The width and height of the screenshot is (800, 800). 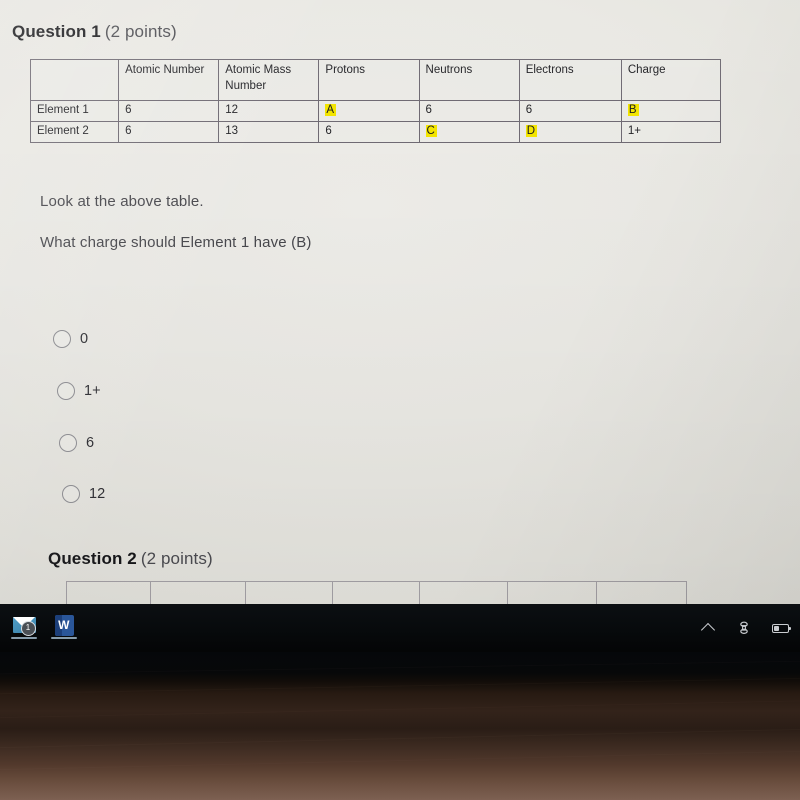 What do you see at coordinates (56, 31) in the screenshot?
I see `question-1-label: Question 1` at bounding box center [56, 31].